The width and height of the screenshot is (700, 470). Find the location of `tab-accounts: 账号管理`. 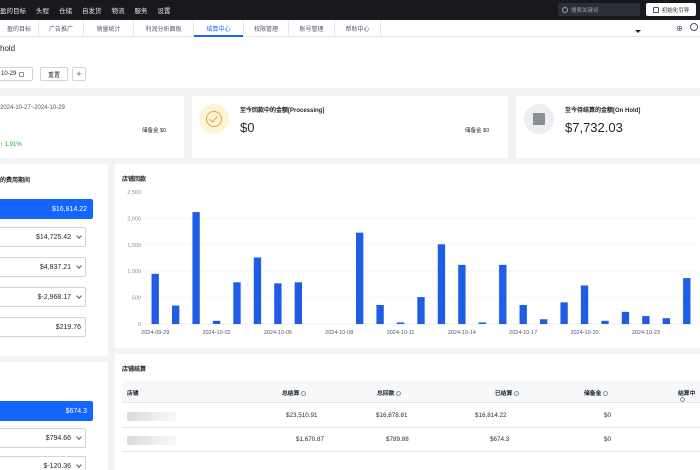

tab-accounts: 账号管理 is located at coordinates (312, 28).